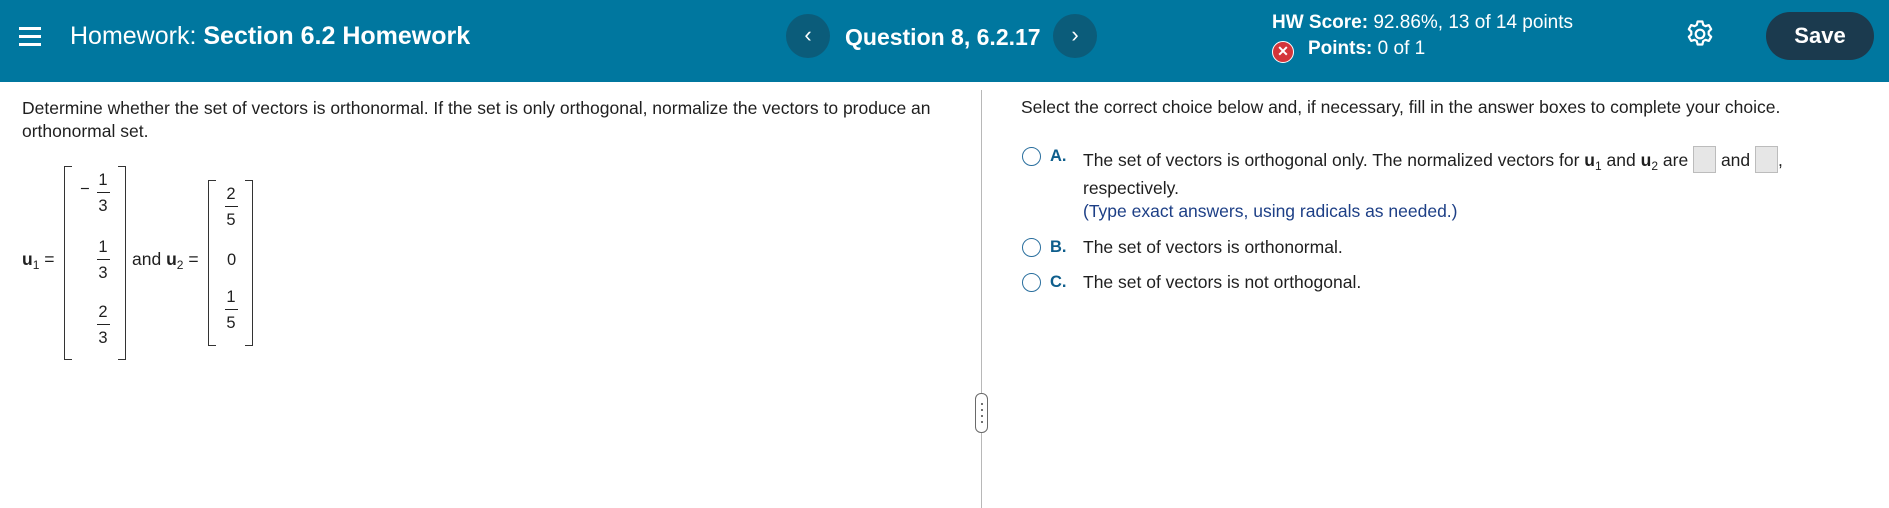 The width and height of the screenshot is (1889, 508). Describe the element at coordinates (1058, 156) in the screenshot. I see `choice-a-letter: A.` at that location.